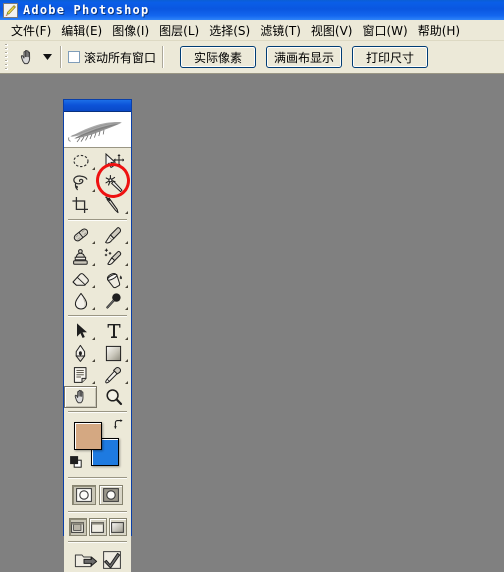 The width and height of the screenshot is (504, 572). What do you see at coordinates (332, 30) in the screenshot?
I see `menu-view: 视图(V)` at bounding box center [332, 30].